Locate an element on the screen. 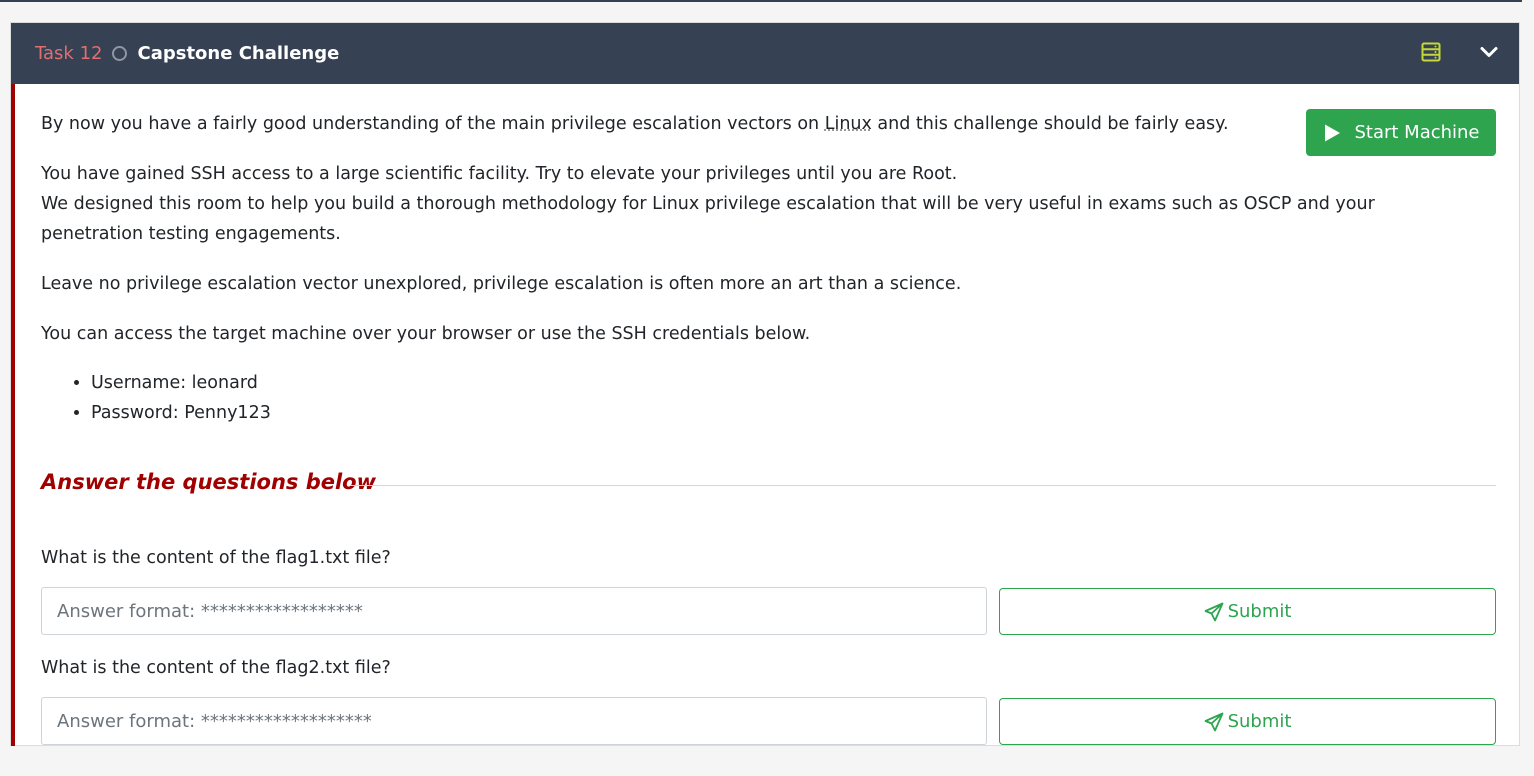 The image size is (1534, 776). answer-section-heading: Answer the questions below is located at coordinates (209, 482).